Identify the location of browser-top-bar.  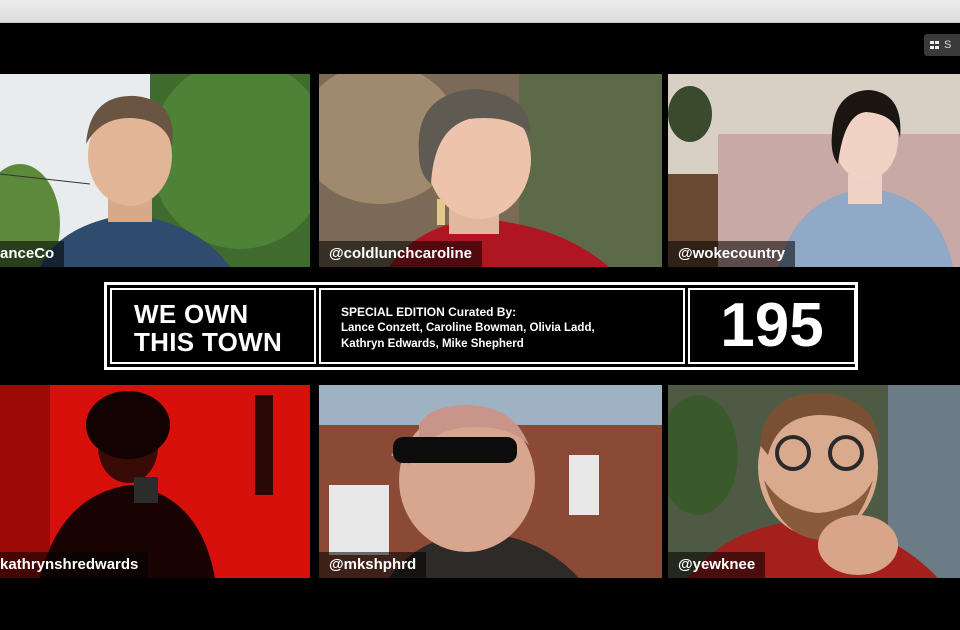
(480, 11).